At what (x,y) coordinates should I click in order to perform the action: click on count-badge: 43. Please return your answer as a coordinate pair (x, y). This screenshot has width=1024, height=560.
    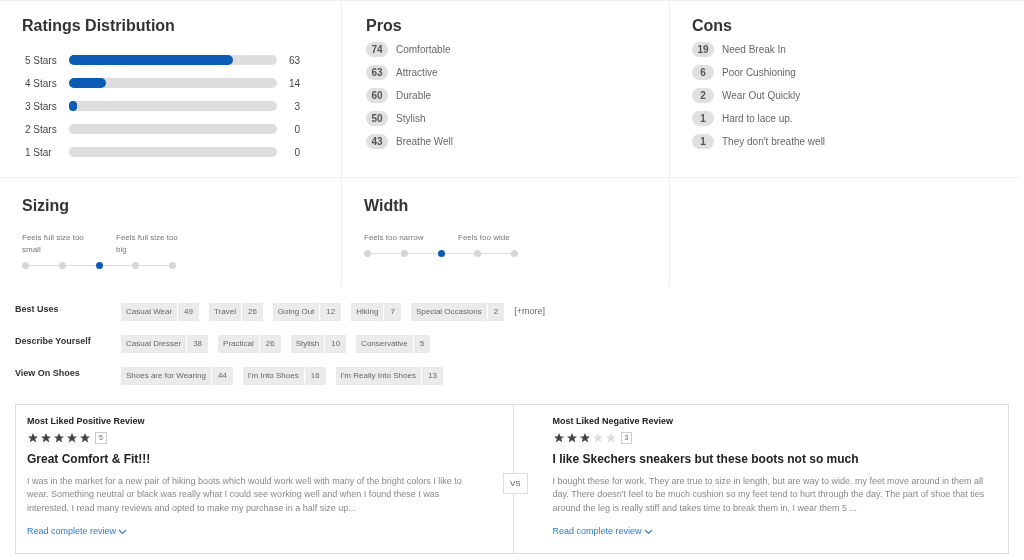
    Looking at the image, I should click on (377, 141).